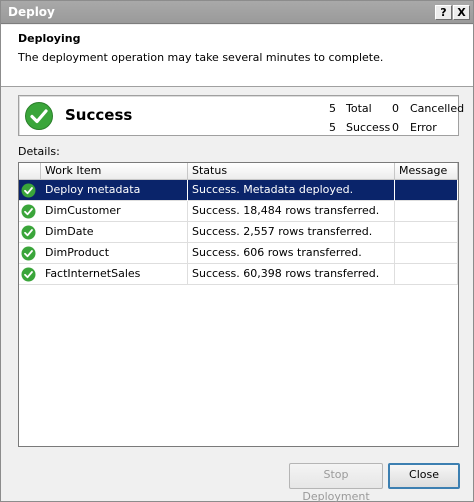 Image resolution: width=474 pixels, height=502 pixels. I want to click on status-cell: Success. 606 rows transferred., so click(291, 253).